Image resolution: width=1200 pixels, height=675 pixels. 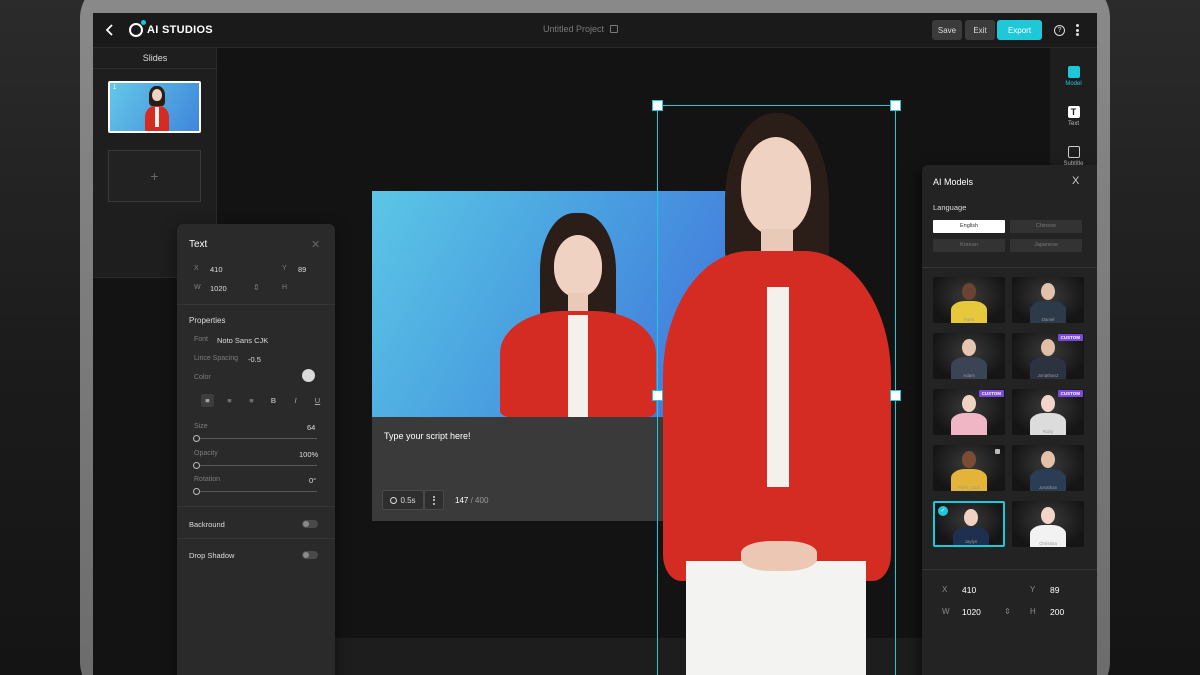 I want to click on model-card: Jaylyn ✓, so click(x=969, y=524).